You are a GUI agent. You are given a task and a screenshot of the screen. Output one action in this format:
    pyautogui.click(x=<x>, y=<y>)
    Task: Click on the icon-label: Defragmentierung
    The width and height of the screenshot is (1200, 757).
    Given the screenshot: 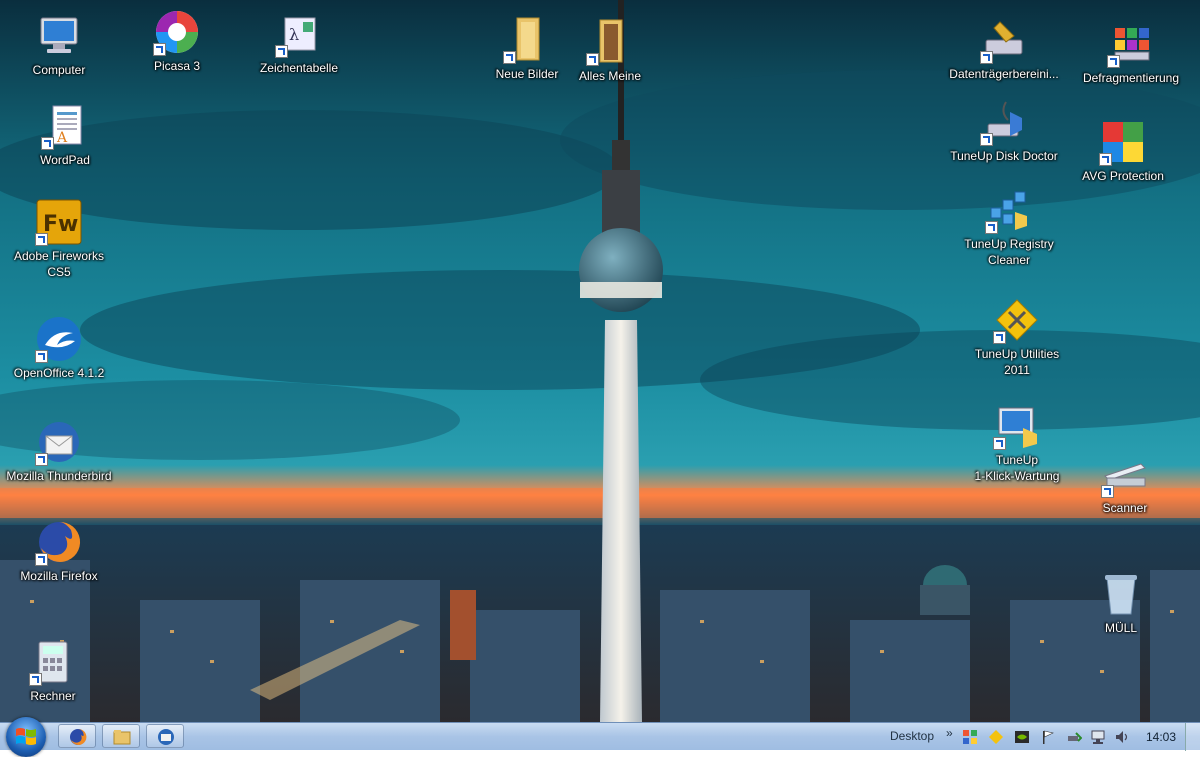 What is the action you would take?
    pyautogui.click(x=1131, y=78)
    